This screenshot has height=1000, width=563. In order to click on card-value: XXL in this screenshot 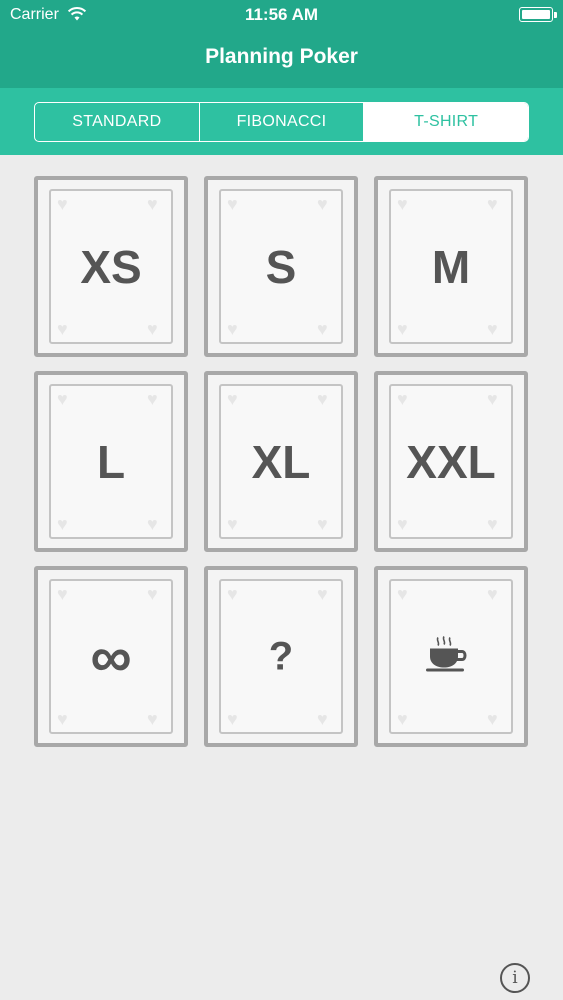, I will do `click(451, 461)`.